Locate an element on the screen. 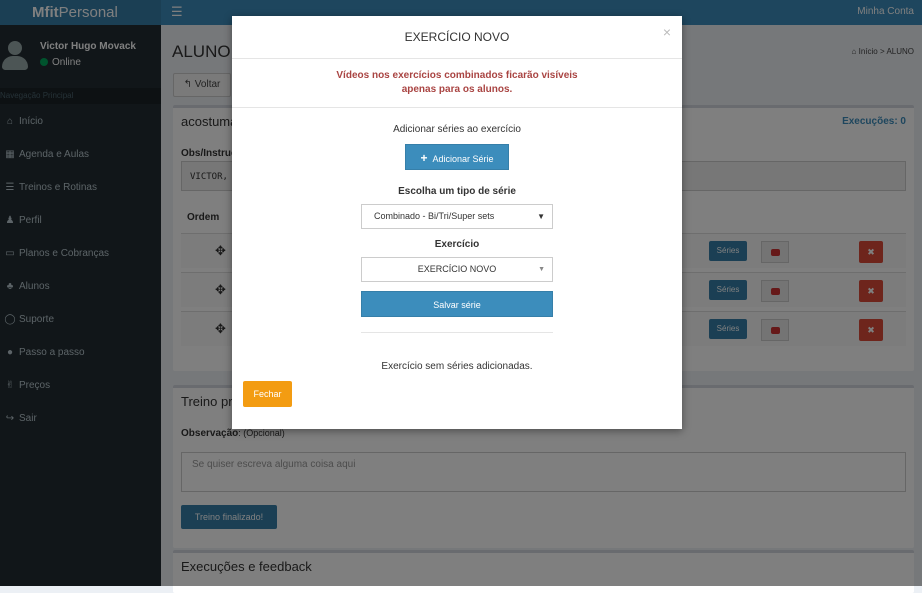  add-series-button: + Adicionar Série is located at coordinates (457, 157).